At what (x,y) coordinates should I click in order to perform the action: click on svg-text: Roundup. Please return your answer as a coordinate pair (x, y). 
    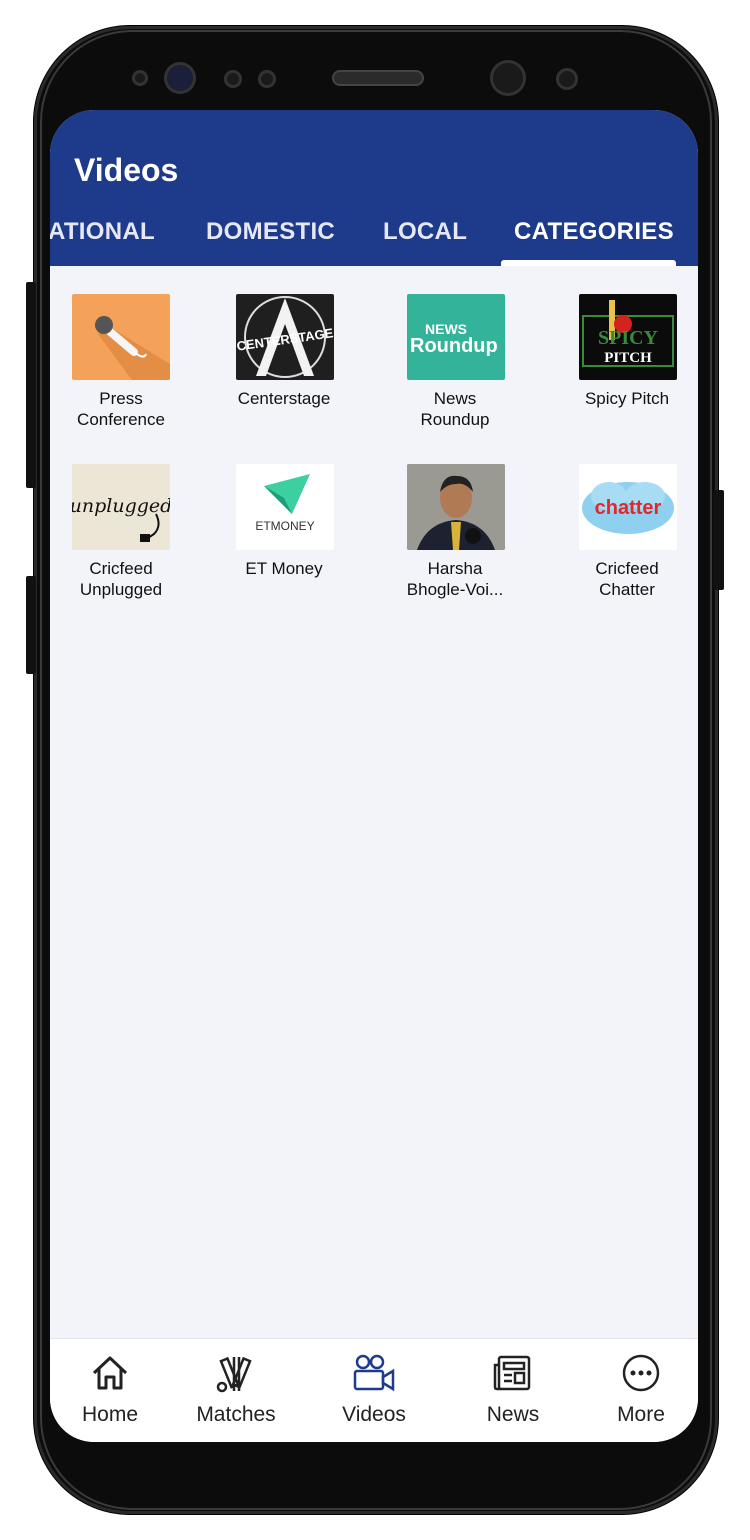
    Looking at the image, I should click on (454, 346).